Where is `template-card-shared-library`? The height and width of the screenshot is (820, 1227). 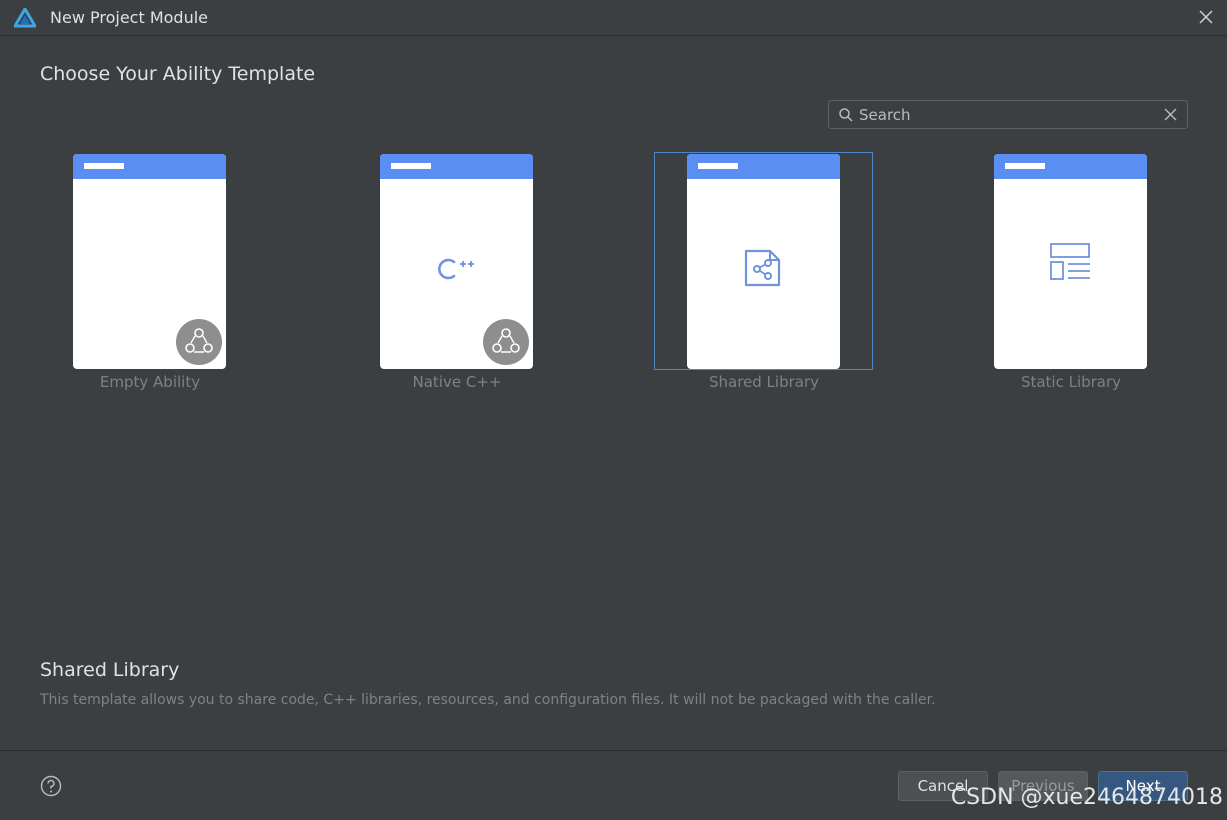 template-card-shared-library is located at coordinates (763, 261).